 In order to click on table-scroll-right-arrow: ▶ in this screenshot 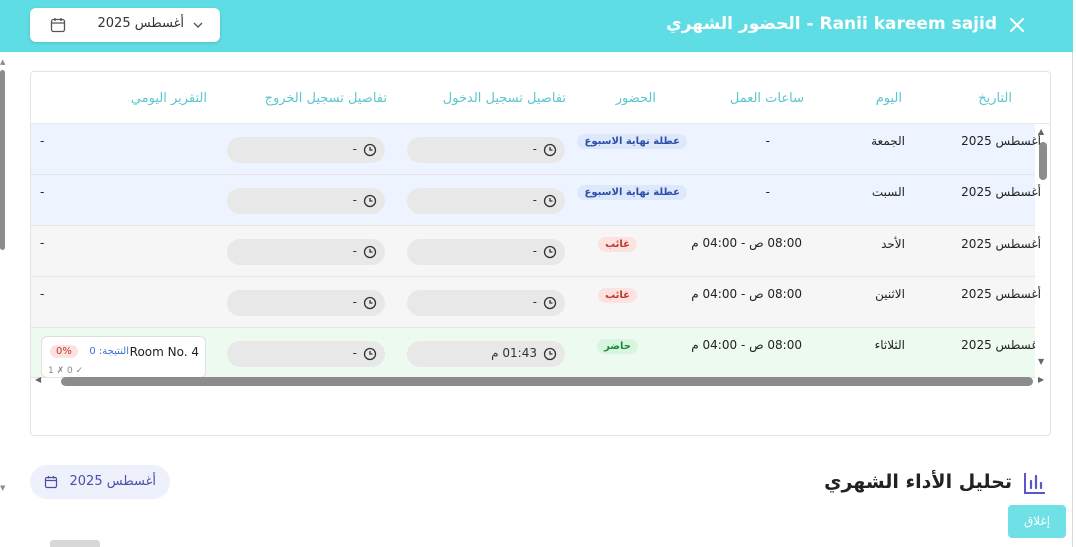, I will do `click(1041, 379)`.